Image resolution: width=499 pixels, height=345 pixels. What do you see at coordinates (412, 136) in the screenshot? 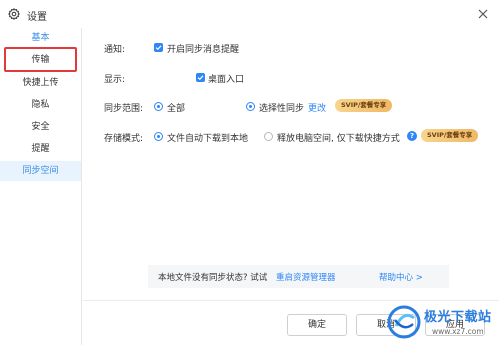
I see `help-icon: ?` at bounding box center [412, 136].